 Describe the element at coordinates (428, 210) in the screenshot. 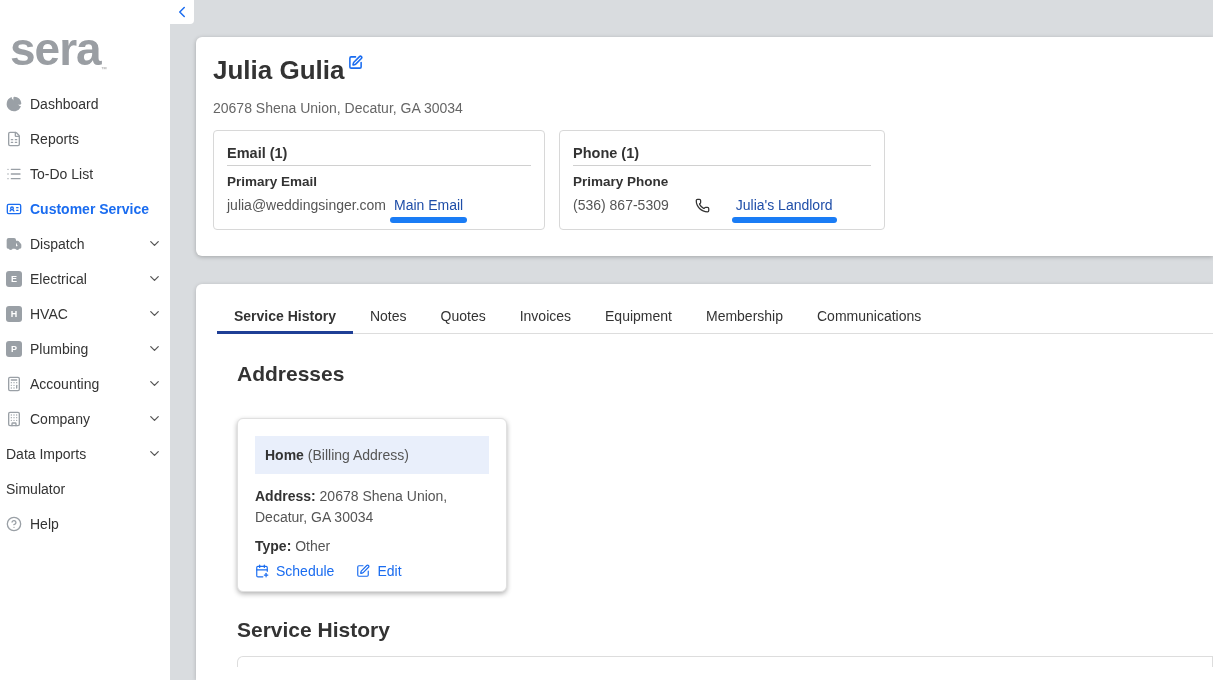

I see `contact-link: Main Email` at that location.